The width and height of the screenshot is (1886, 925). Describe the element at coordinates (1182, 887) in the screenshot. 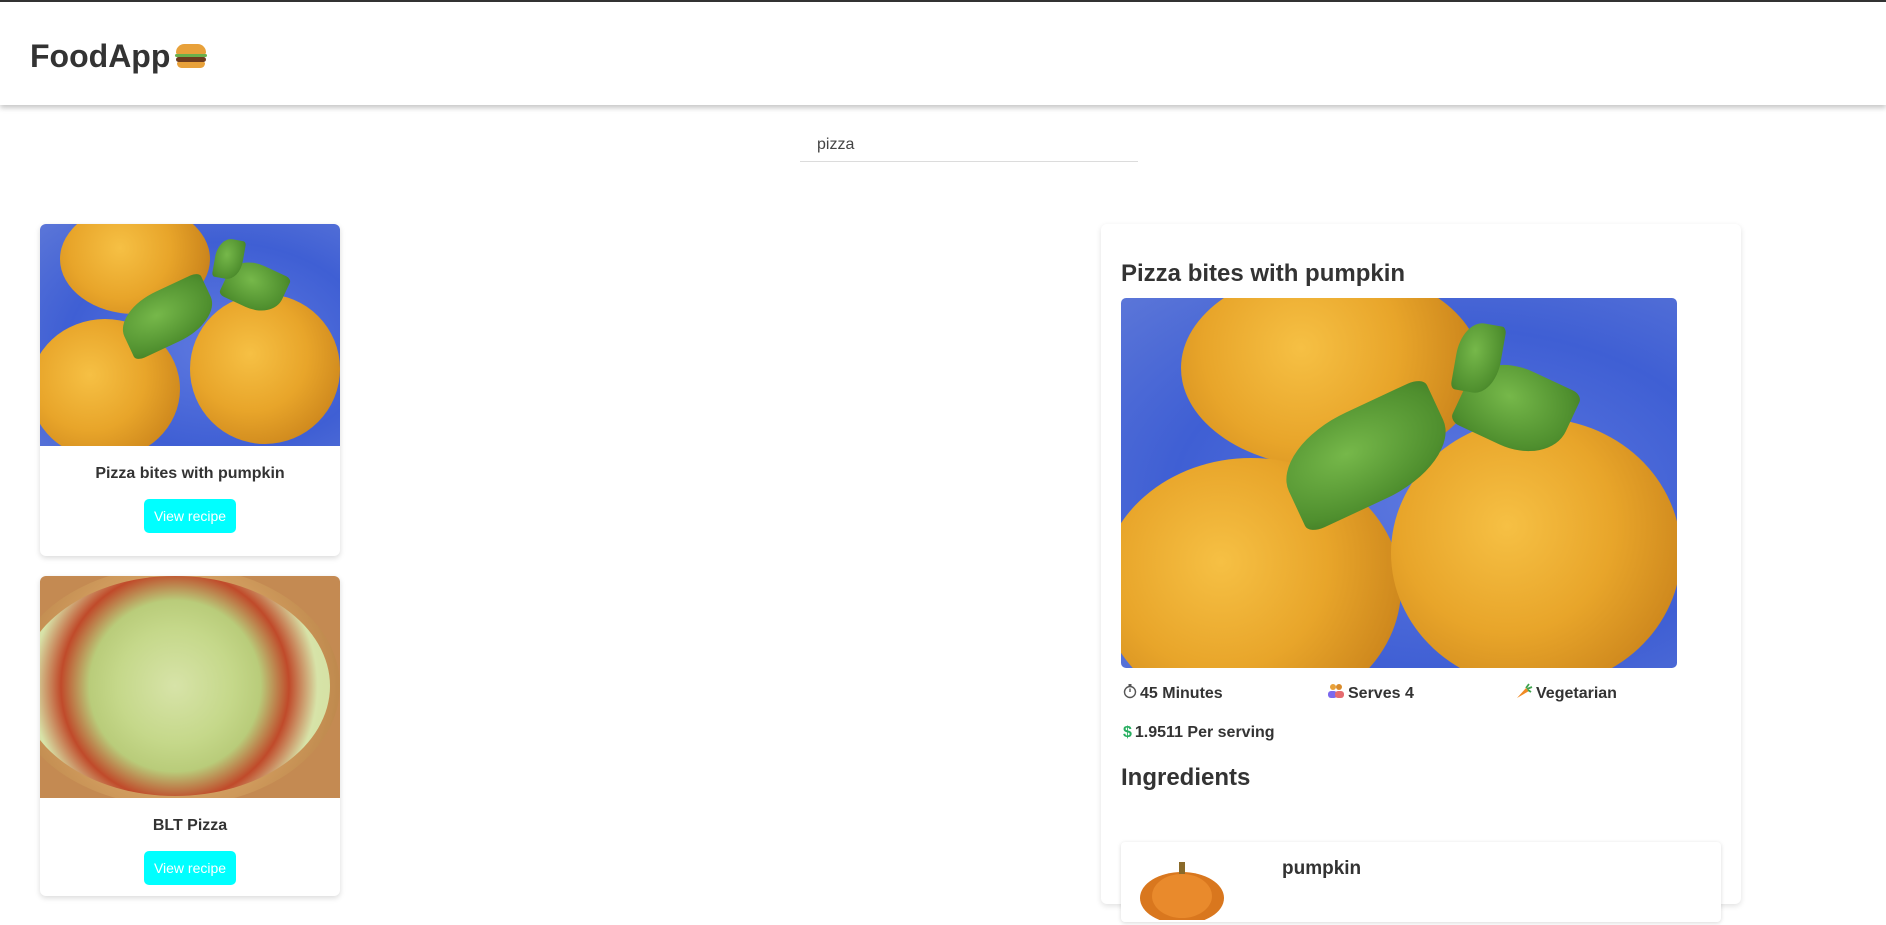

I see `ingredient-image` at that location.